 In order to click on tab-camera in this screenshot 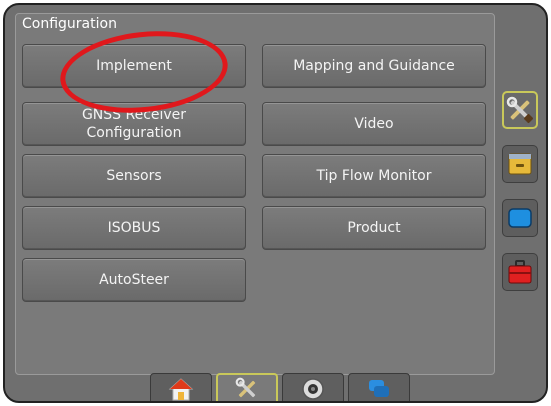, I will do `click(313, 387)`.